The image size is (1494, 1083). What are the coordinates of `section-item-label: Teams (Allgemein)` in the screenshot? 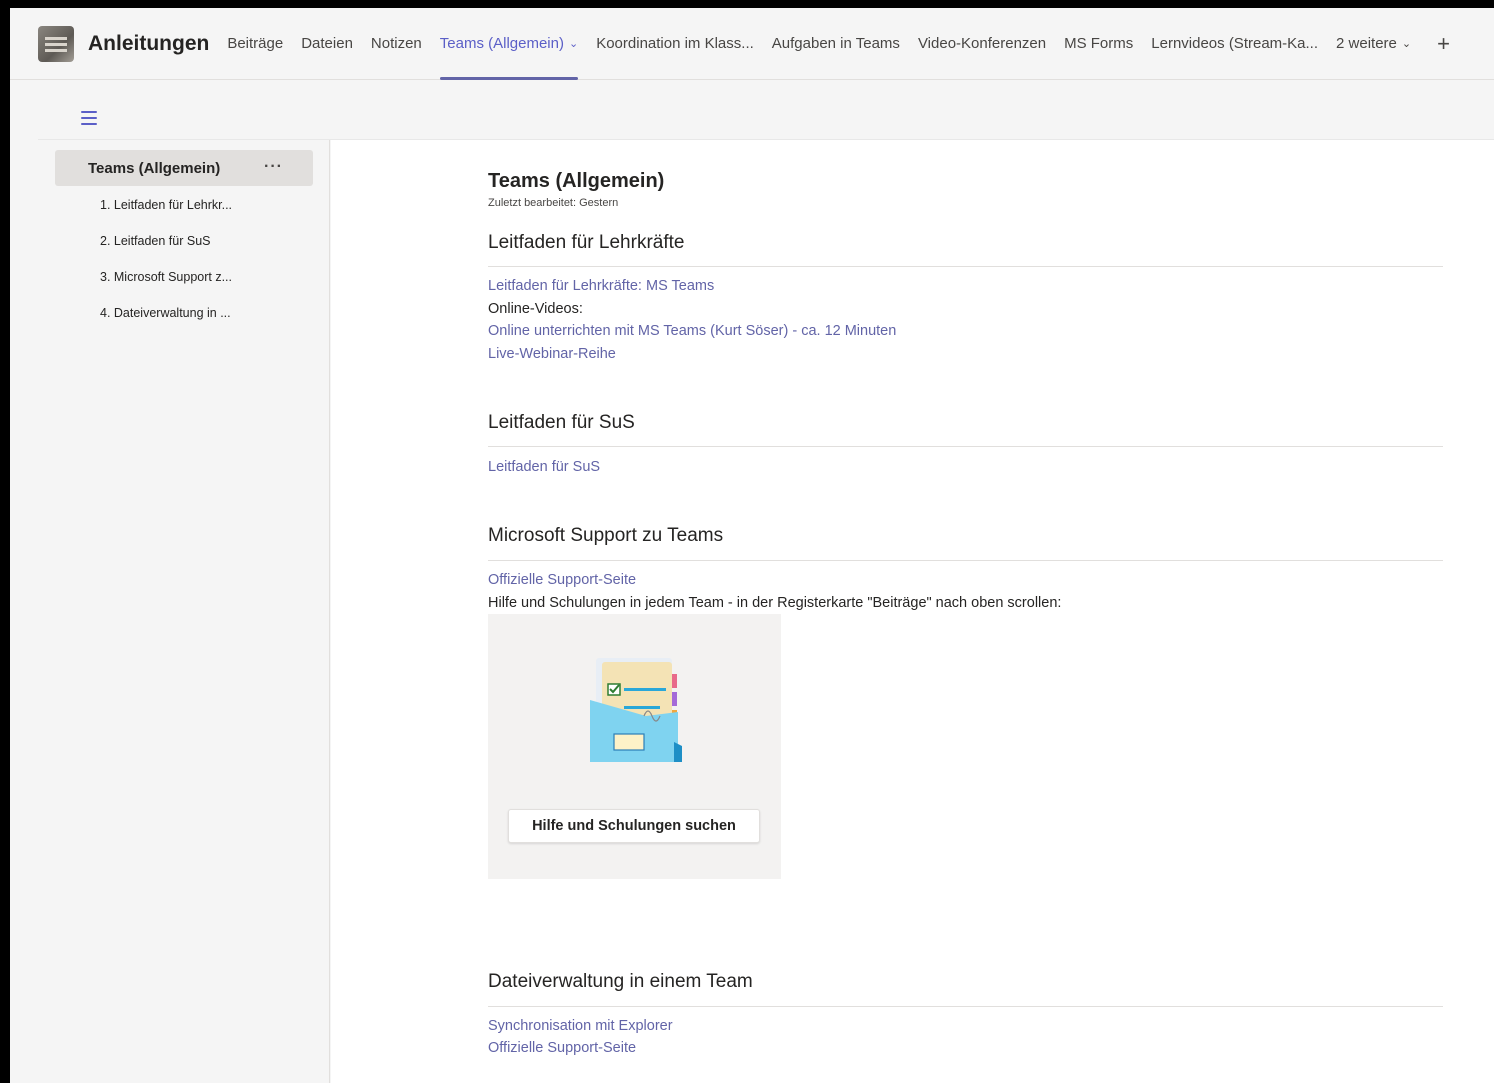 It's located at (154, 168).